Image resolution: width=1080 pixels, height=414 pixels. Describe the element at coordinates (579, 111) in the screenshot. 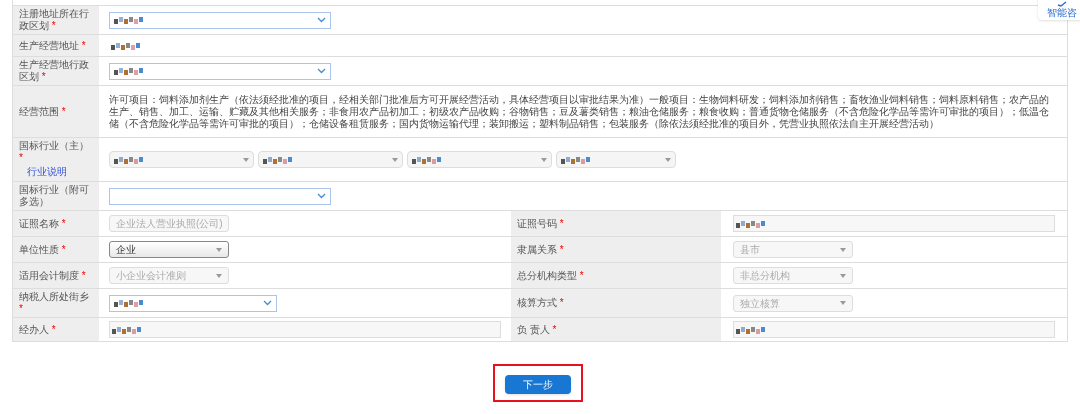

I see `business-scope-text: 许可项目：饲料添加剂生产（依法须经批准的项目，经相关部门批准后方可开展经营活动，具体经营项目以审批结果为准）一般项目：生物饲料研发；饲料添加剂销售；畜牧渔业饲料销售；饲料原料销售；农产品的生产、销售、加工、运输、贮藏及其他相关服务；非食用农产品初加工；初级农产品收购；谷物销售；豆及薯类销售；粮油仓储服务；粮食收购；普通货物仓储服务（不含危险化学品等需许可审批的项目）；低温仓储（不含危险化学品等需许可审批的项目）；仓储设备租赁服务；国内货物运输代理；装卸搬运；塑料制品销售；包装服务（除依法须经批准的项目外，凭营业执照依法自主开展经营活动）` at that location.